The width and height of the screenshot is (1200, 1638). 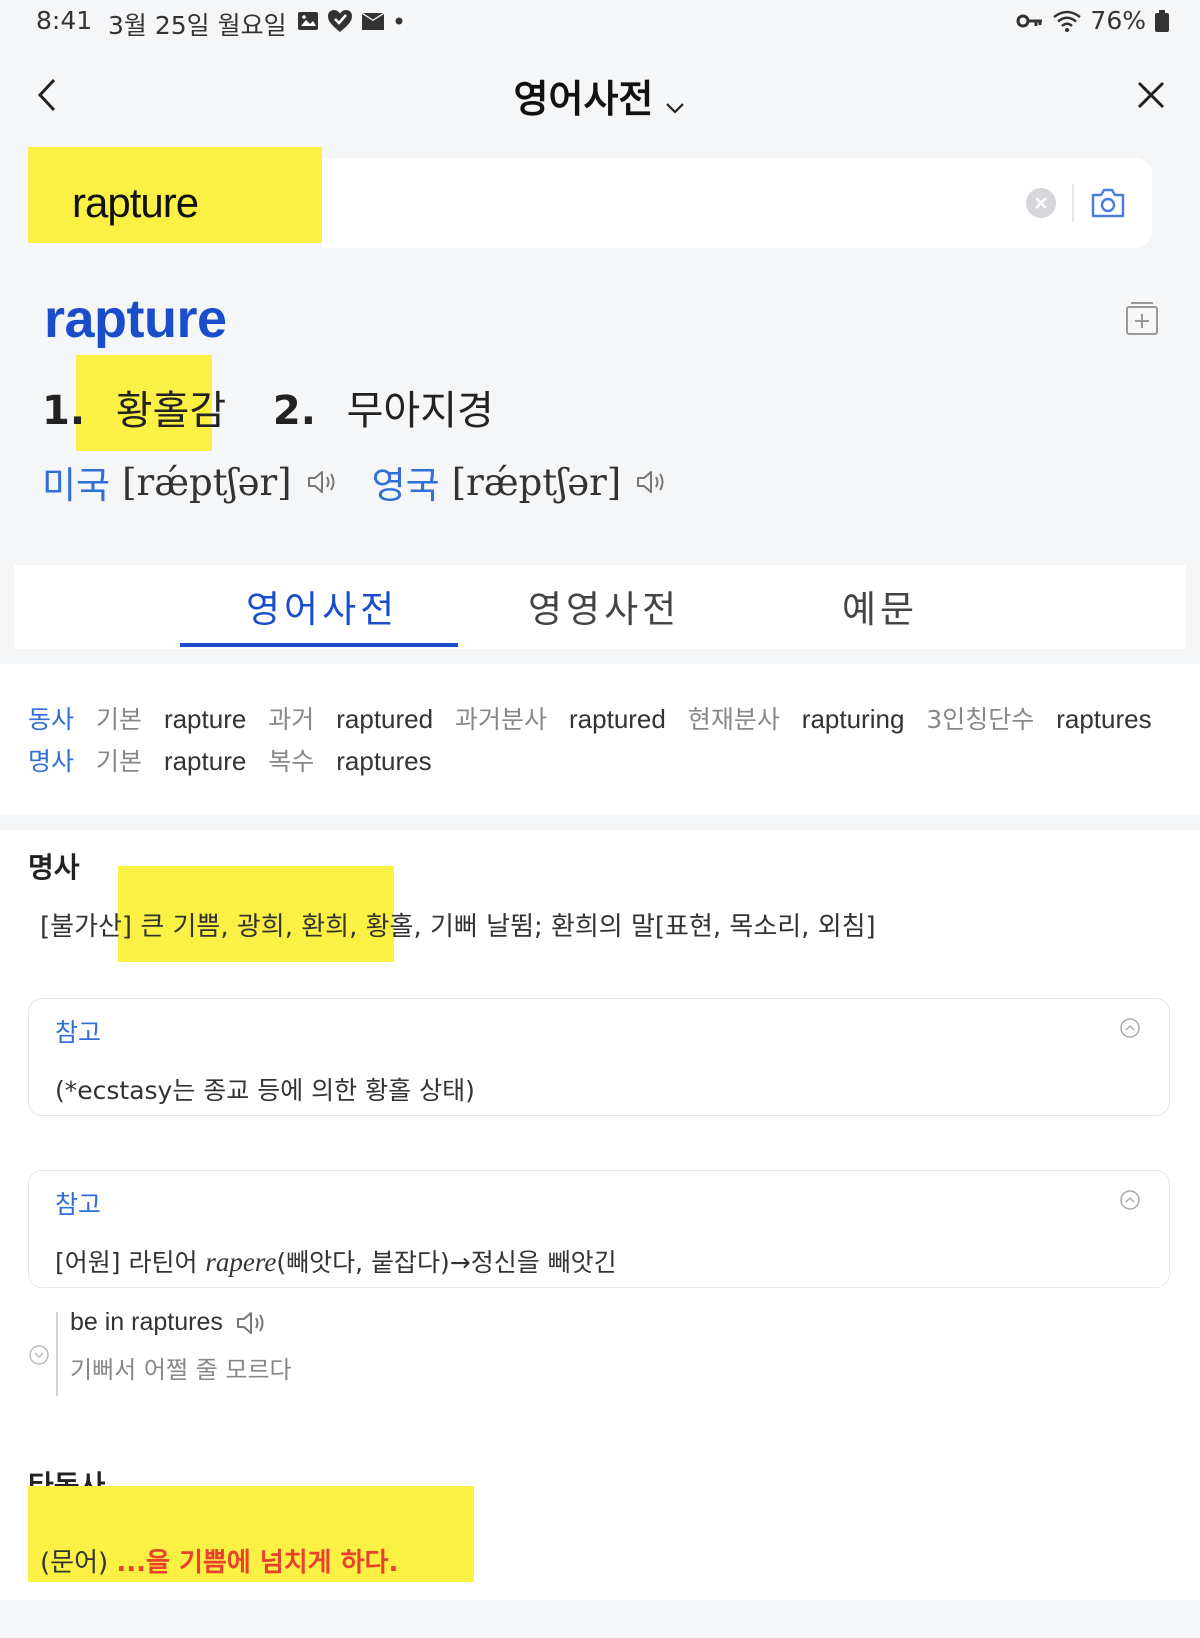 I want to click on meaning-text: 무아지경, so click(x=420, y=411).